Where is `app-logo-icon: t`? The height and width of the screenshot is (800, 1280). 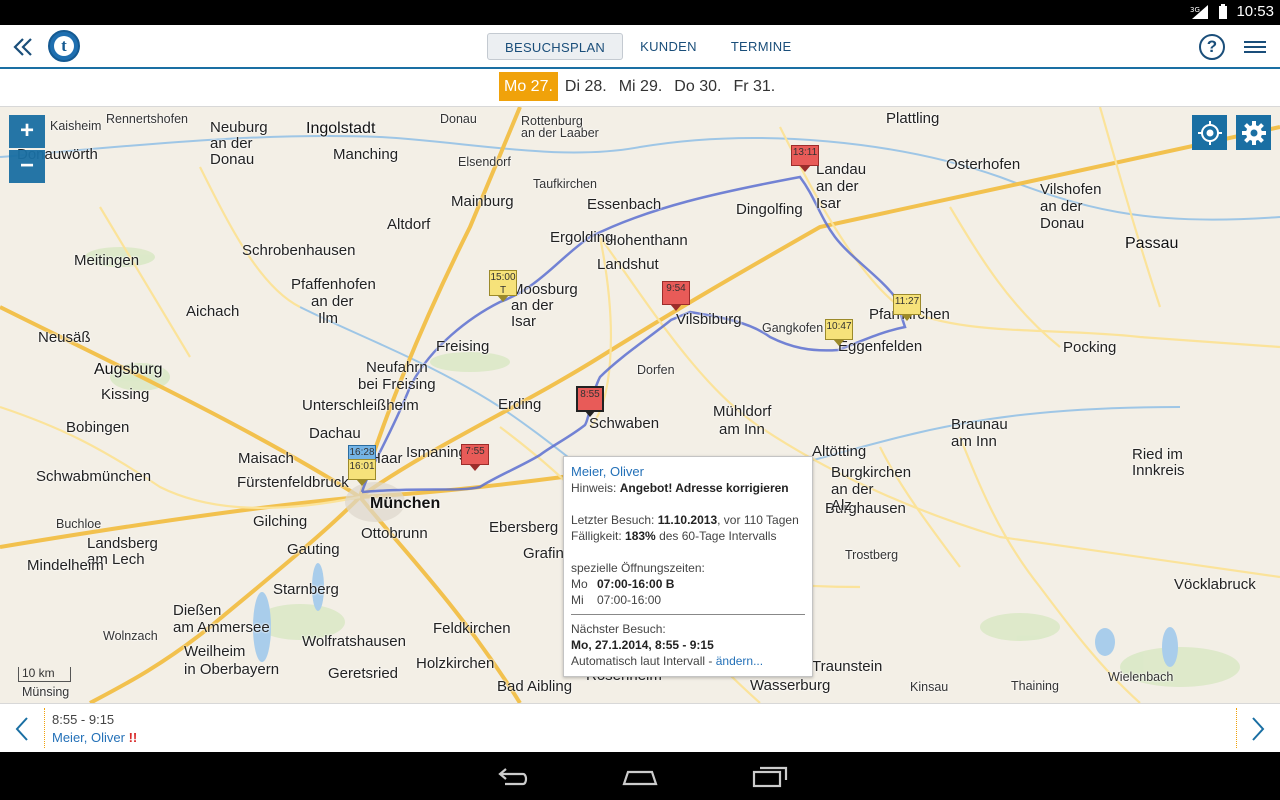 app-logo-icon: t is located at coordinates (64, 46).